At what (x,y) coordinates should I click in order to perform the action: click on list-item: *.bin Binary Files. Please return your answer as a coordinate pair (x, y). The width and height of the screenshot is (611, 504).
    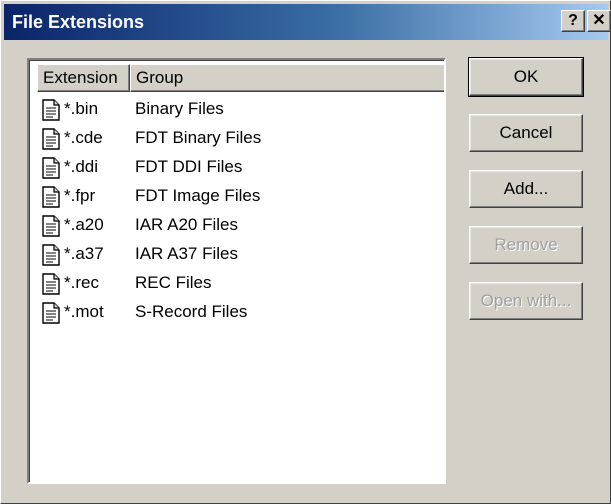
    Looking at the image, I should click on (237, 110).